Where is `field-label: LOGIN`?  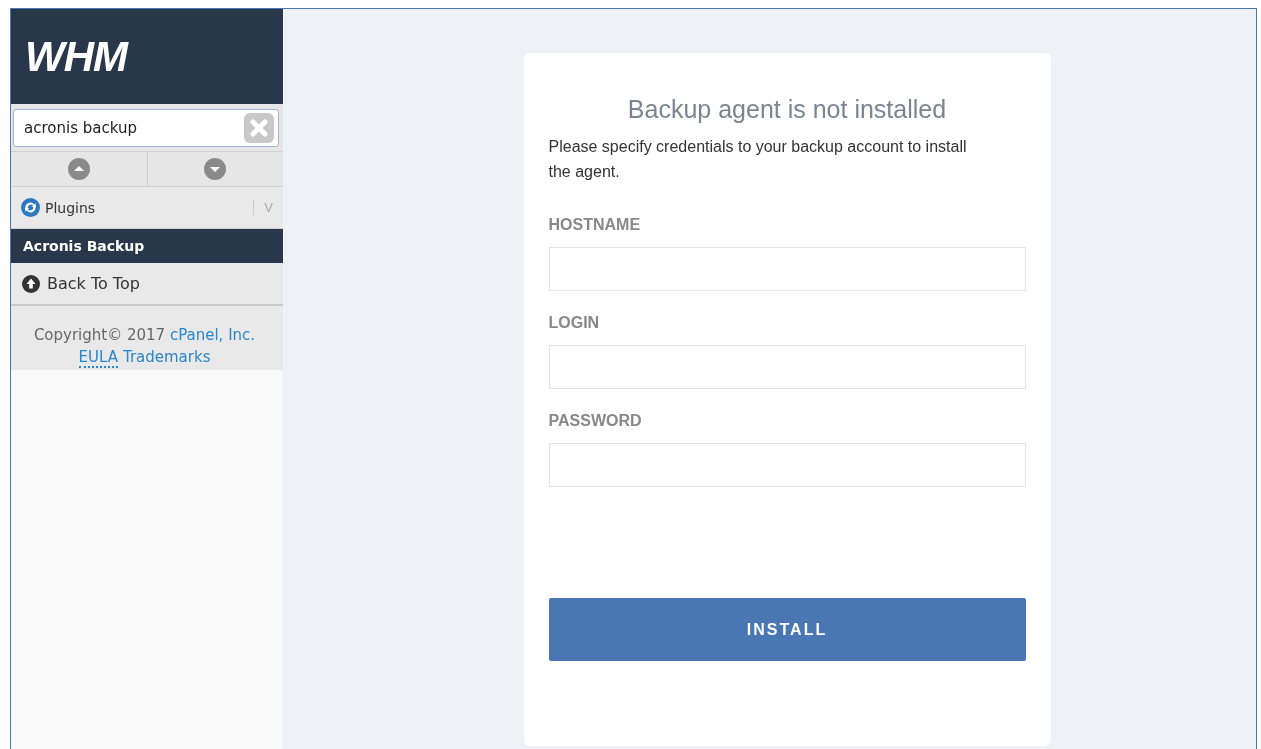 field-label: LOGIN is located at coordinates (574, 323).